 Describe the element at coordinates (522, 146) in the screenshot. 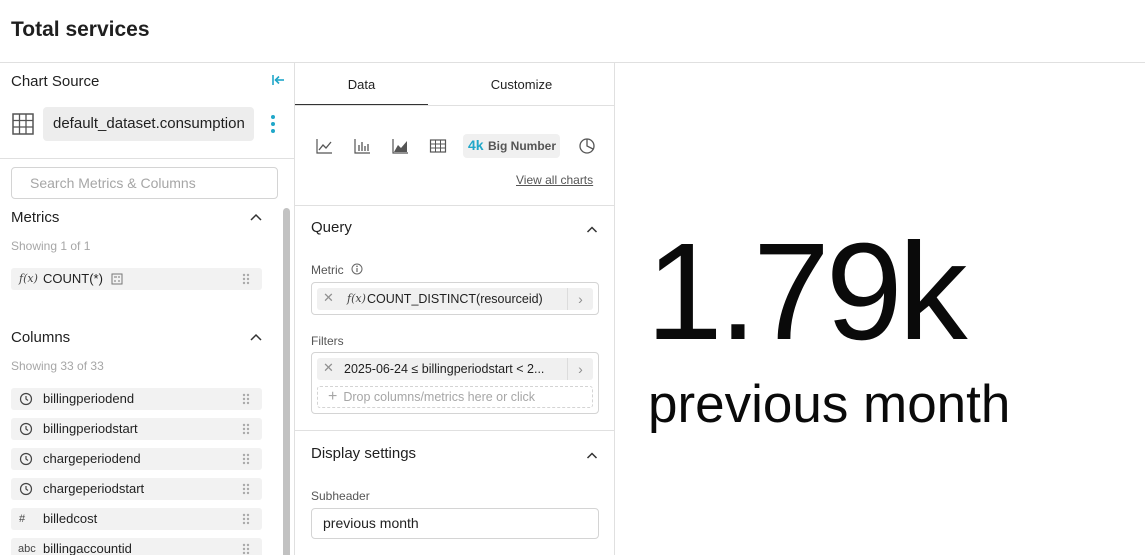

I see `chart-type-label: Big Number` at that location.